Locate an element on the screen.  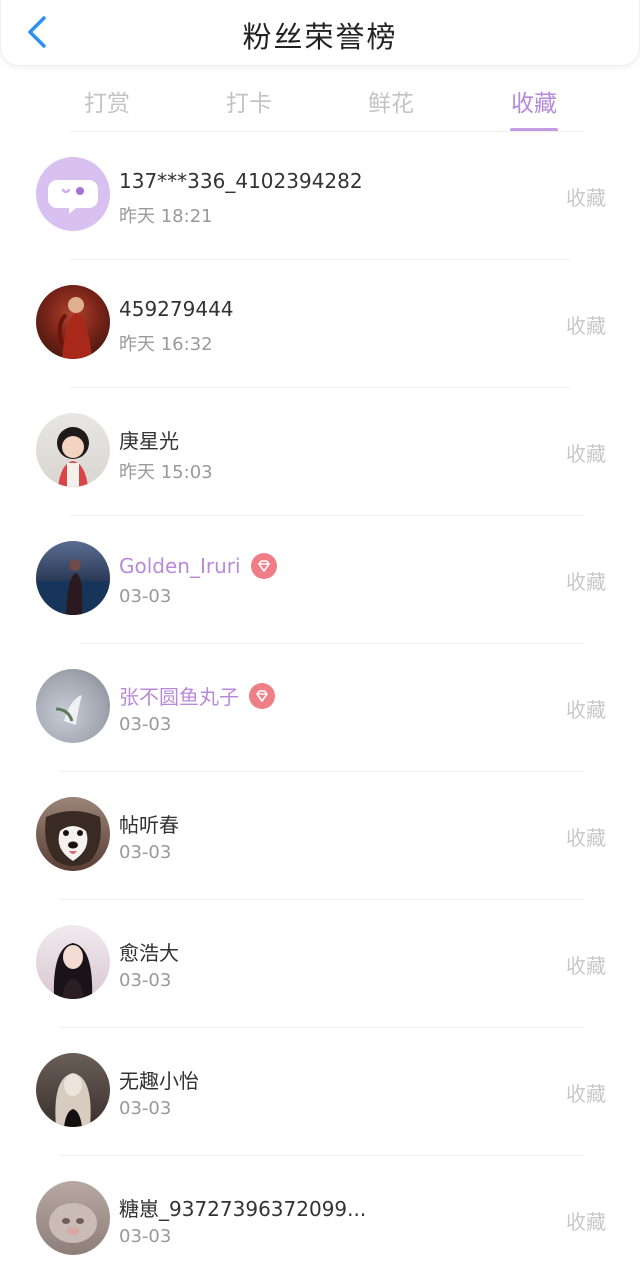
tab-favorites: 收藏 is located at coordinates (534, 108).